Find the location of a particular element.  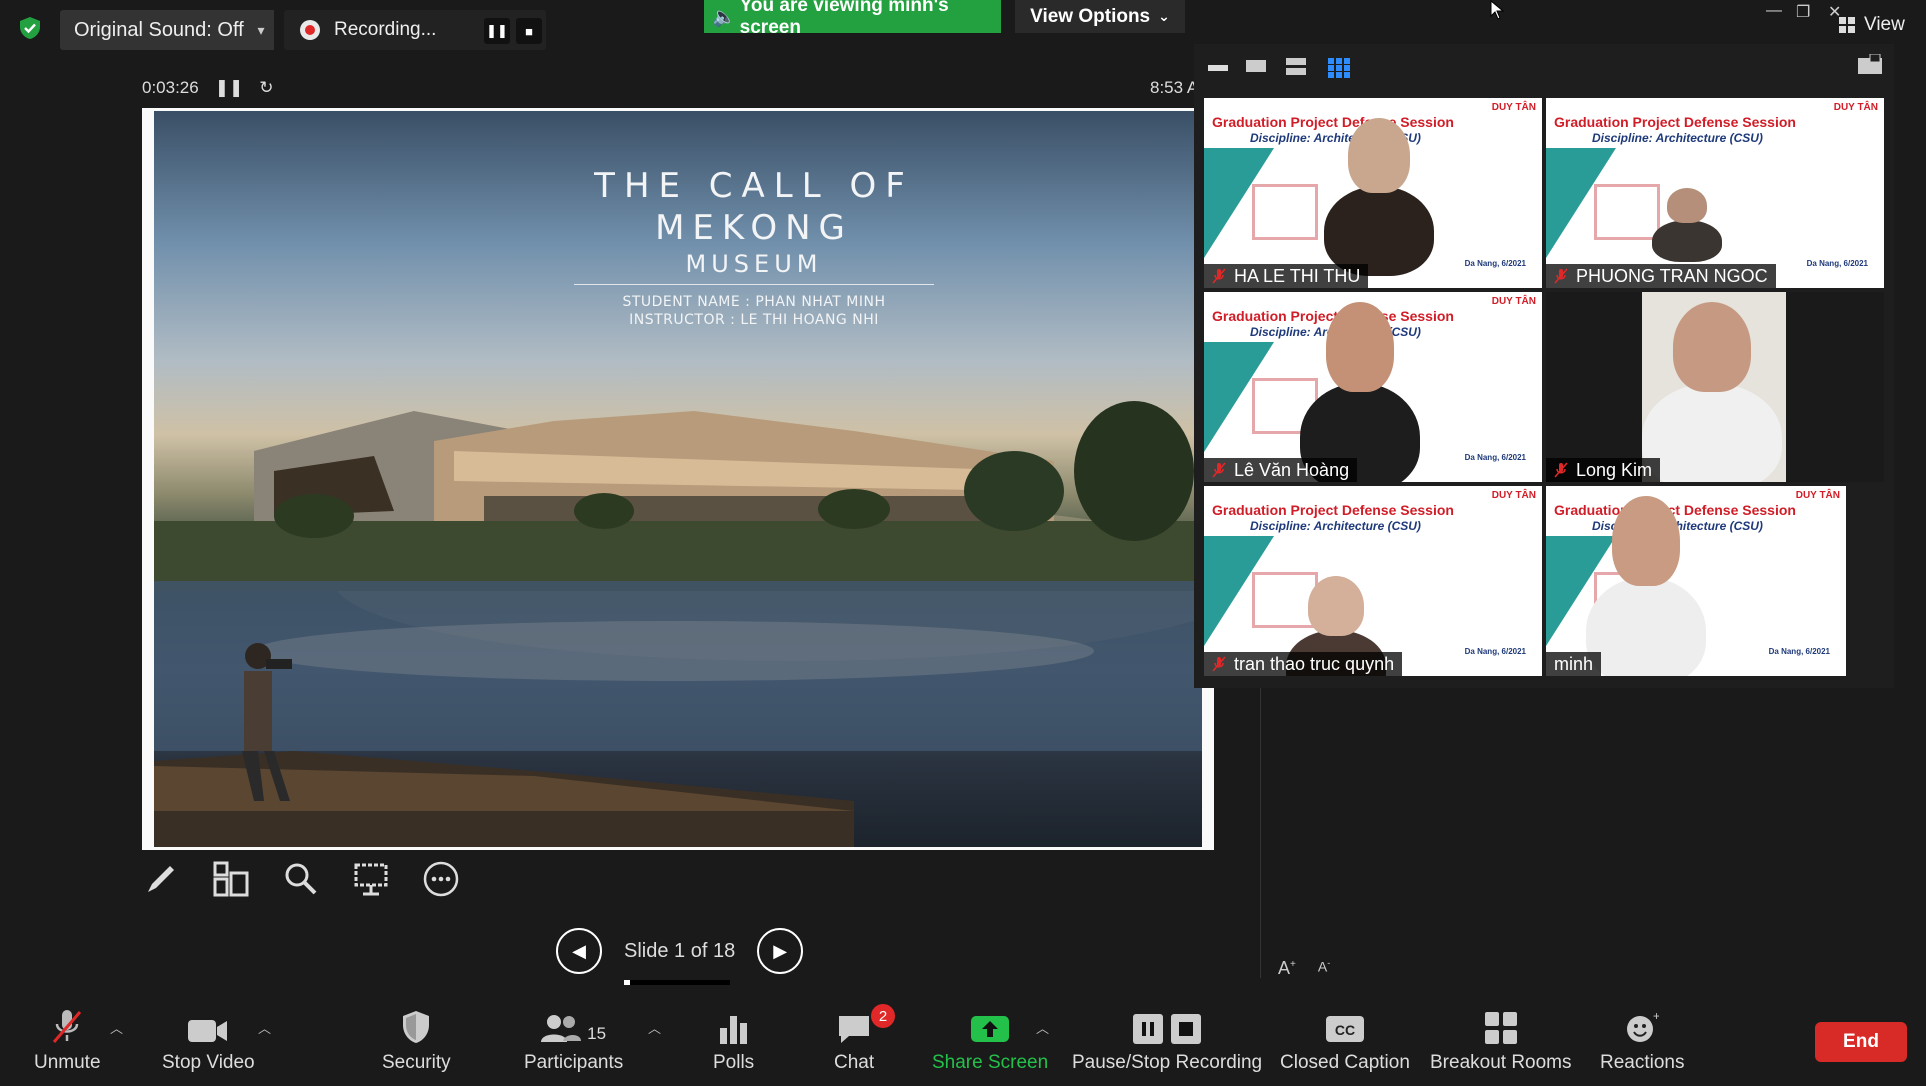

speaker-icon: 🔈 is located at coordinates (724, 17).